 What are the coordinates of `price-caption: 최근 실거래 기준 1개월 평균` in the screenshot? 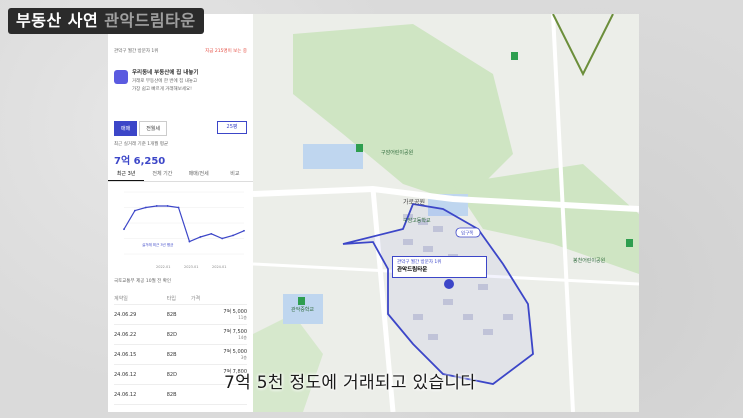 It's located at (141, 144).